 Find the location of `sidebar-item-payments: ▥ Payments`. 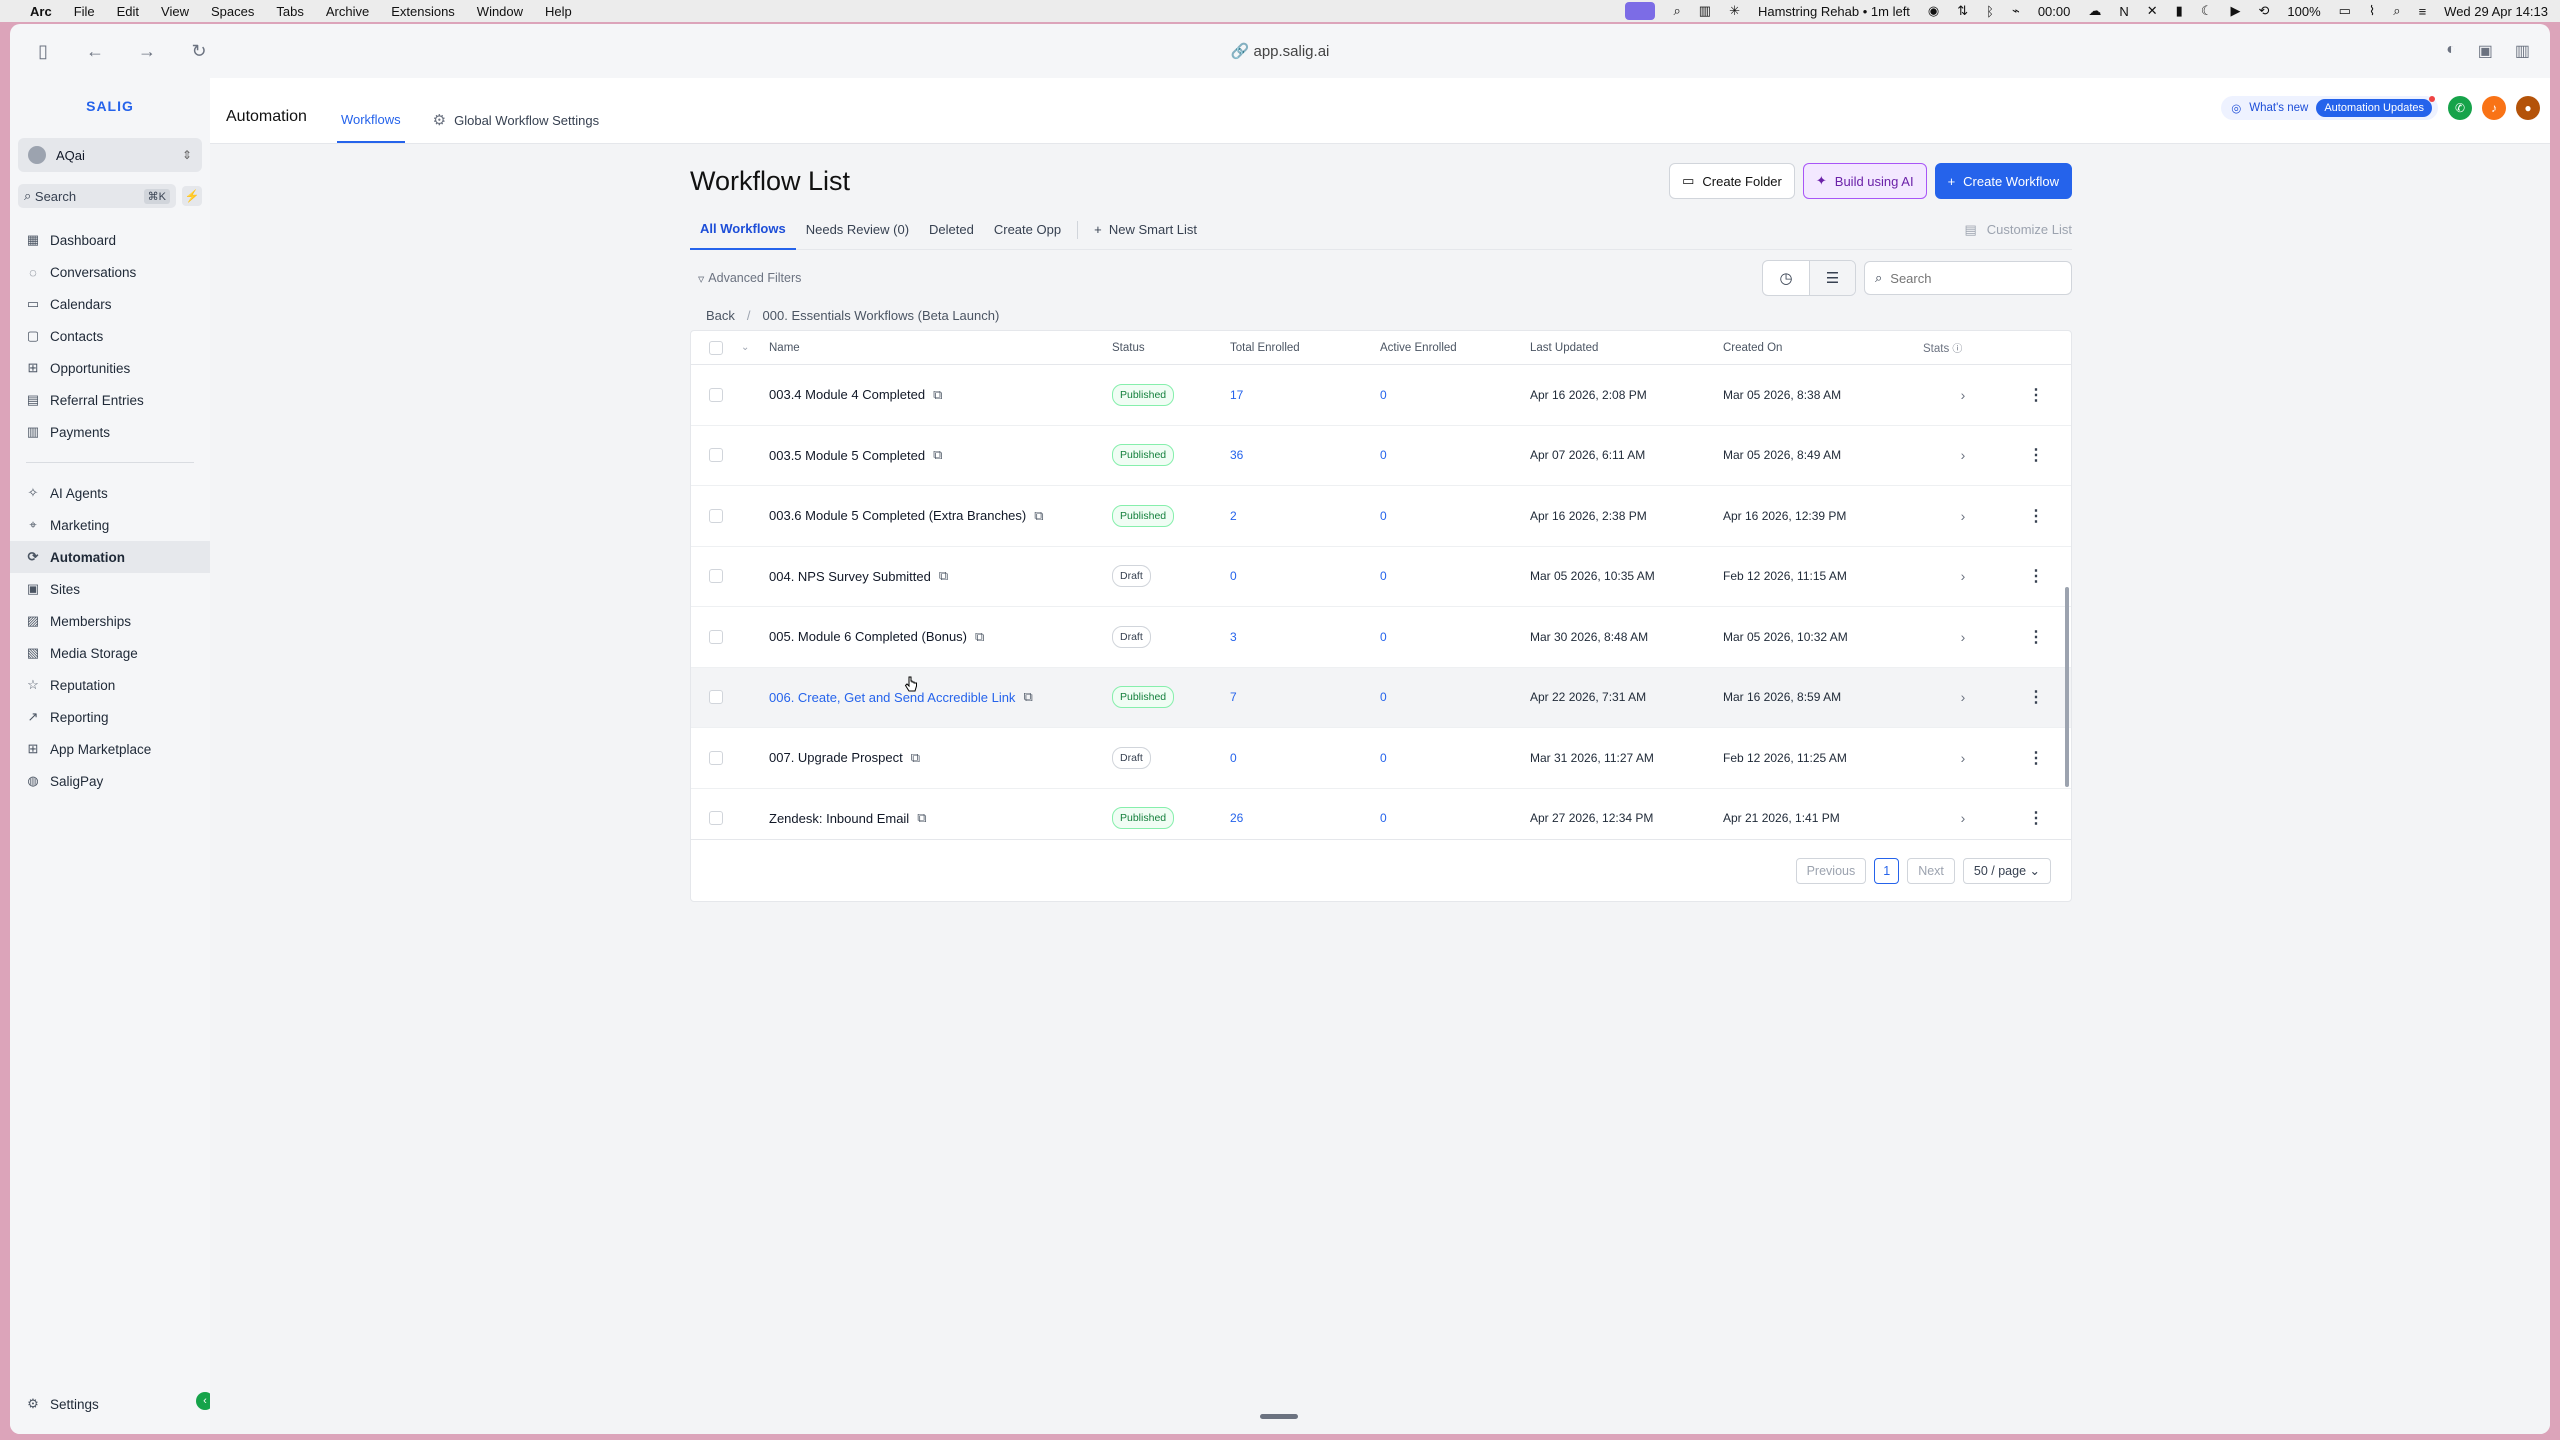

sidebar-item-payments: ▥ Payments is located at coordinates (110, 432).